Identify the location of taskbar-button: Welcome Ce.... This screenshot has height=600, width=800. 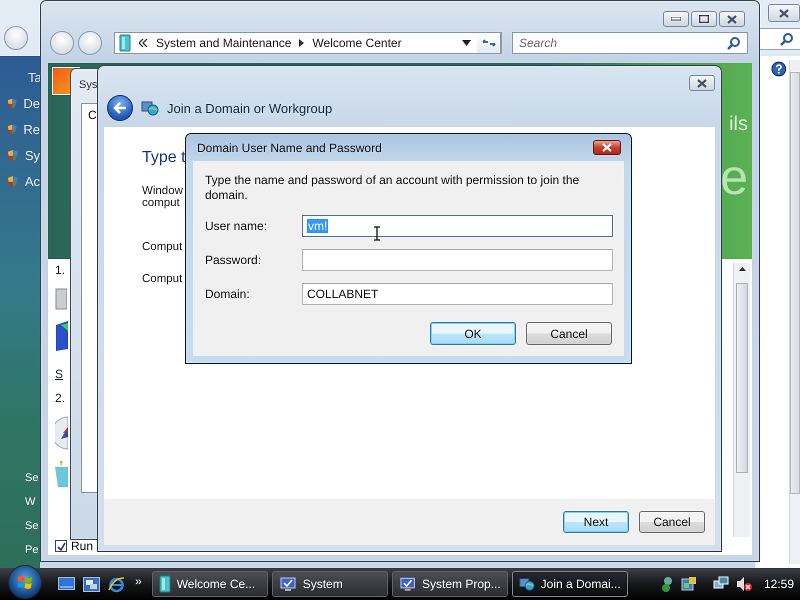
(210, 584).